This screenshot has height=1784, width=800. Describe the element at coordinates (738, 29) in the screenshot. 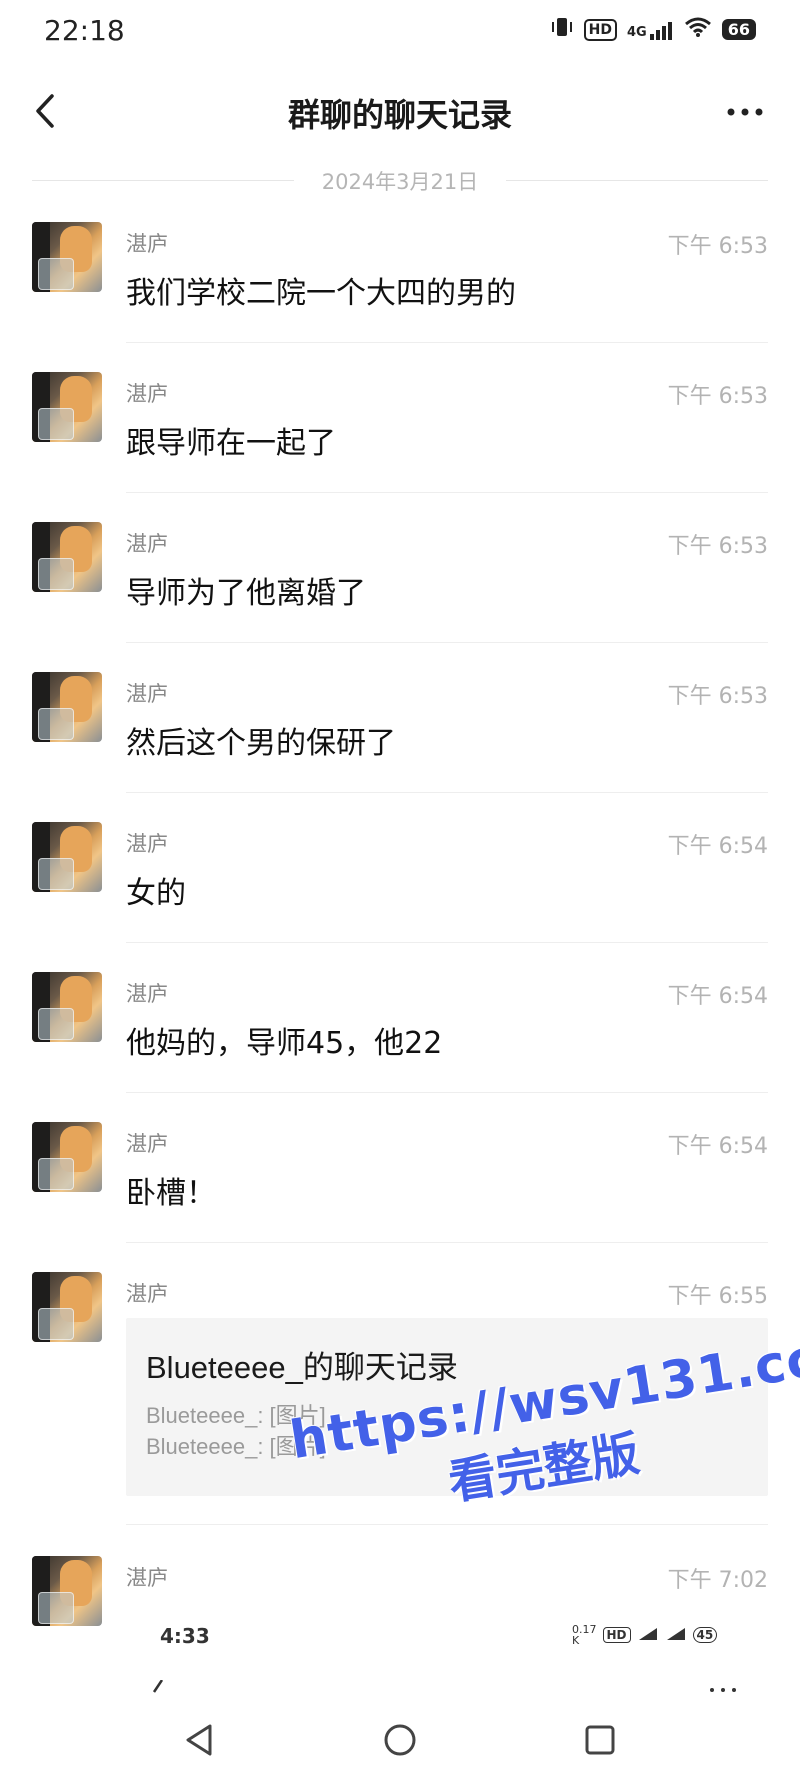

I see `battery-icon: 66` at that location.